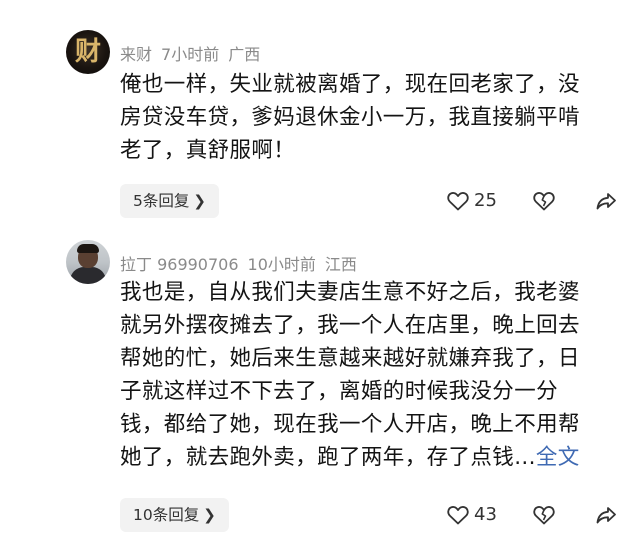 The width and height of the screenshot is (640, 549). I want to click on username: 来财, so click(136, 54).